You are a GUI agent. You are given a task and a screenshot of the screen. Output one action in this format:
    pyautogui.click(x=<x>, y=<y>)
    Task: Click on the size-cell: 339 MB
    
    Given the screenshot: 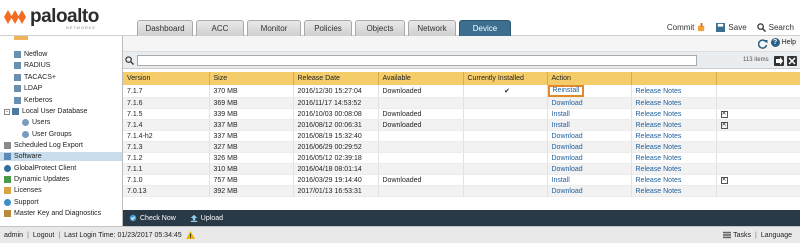 What is the action you would take?
    pyautogui.click(x=251, y=114)
    